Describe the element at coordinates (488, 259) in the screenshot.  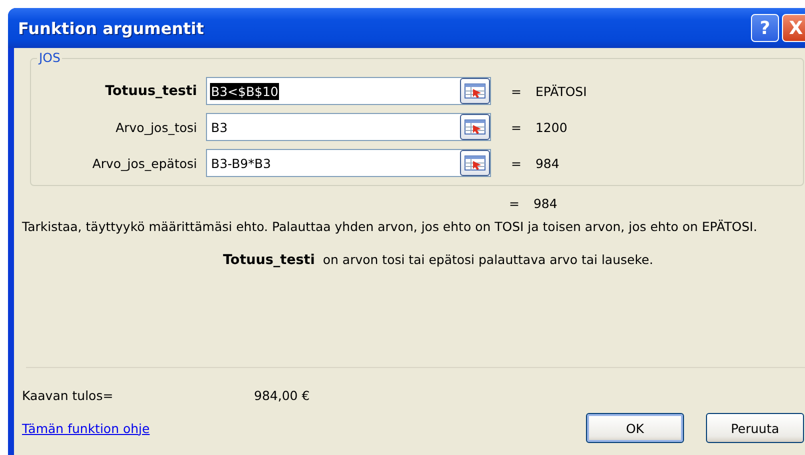
I see `argument-description: on arvon tosi tai epätosi palauttava arvo tai lauseke.` at that location.